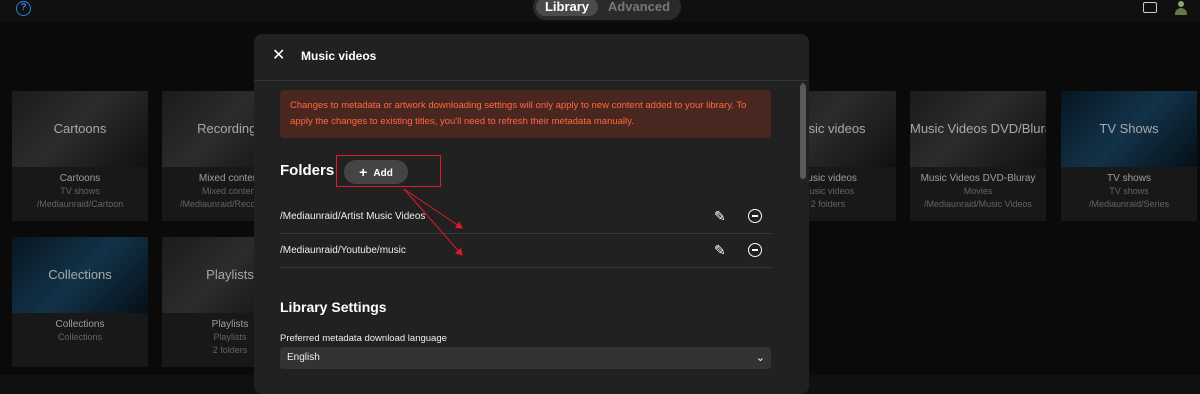 Image resolution: width=1200 pixels, height=394 pixels. What do you see at coordinates (333, 307) in the screenshot?
I see `library-settings-heading: Library Settings` at bounding box center [333, 307].